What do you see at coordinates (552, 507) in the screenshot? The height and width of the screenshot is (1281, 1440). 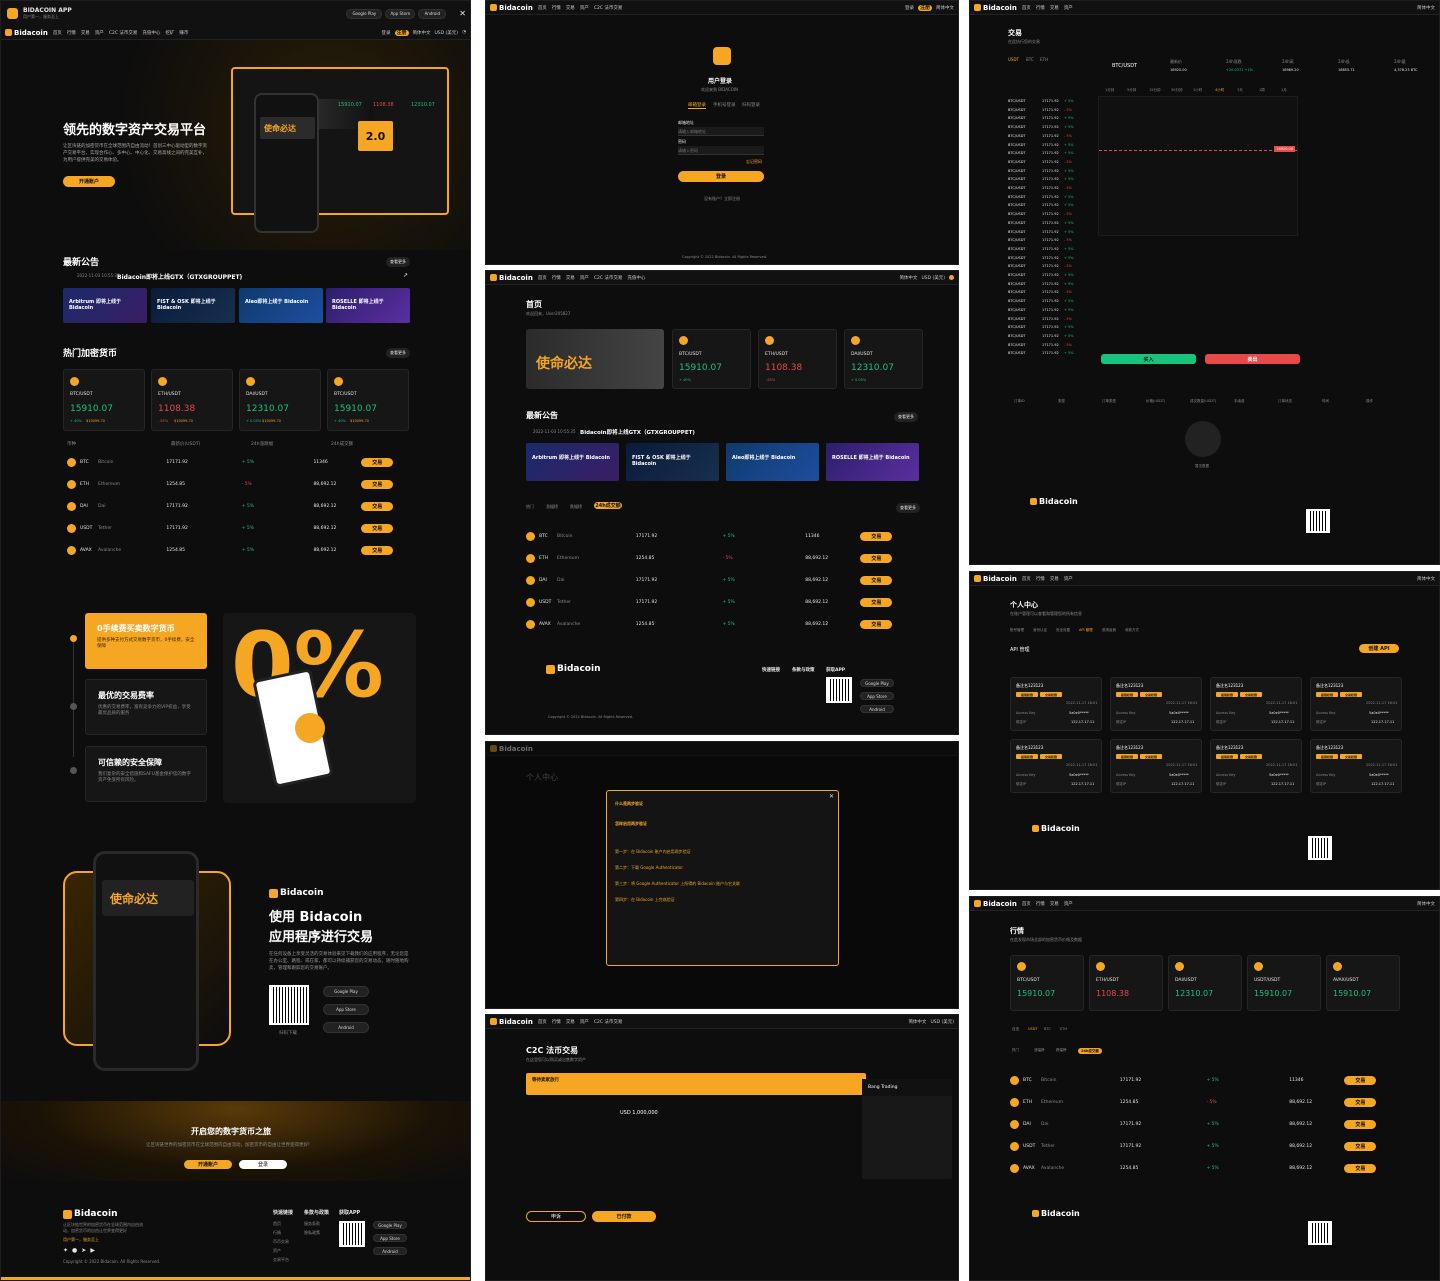 I see `tab-gainers: 涨幅榜` at bounding box center [552, 507].